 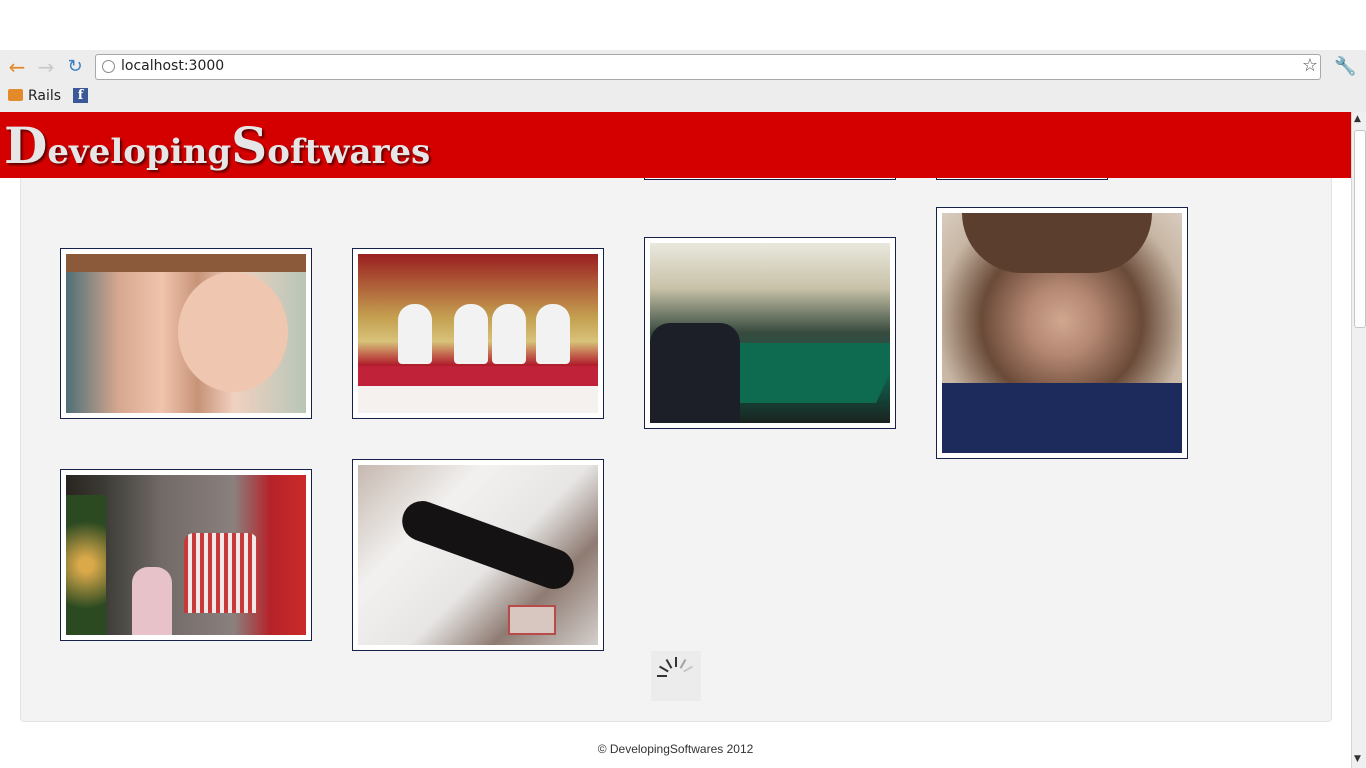 I want to click on folder-icon, so click(x=15, y=95).